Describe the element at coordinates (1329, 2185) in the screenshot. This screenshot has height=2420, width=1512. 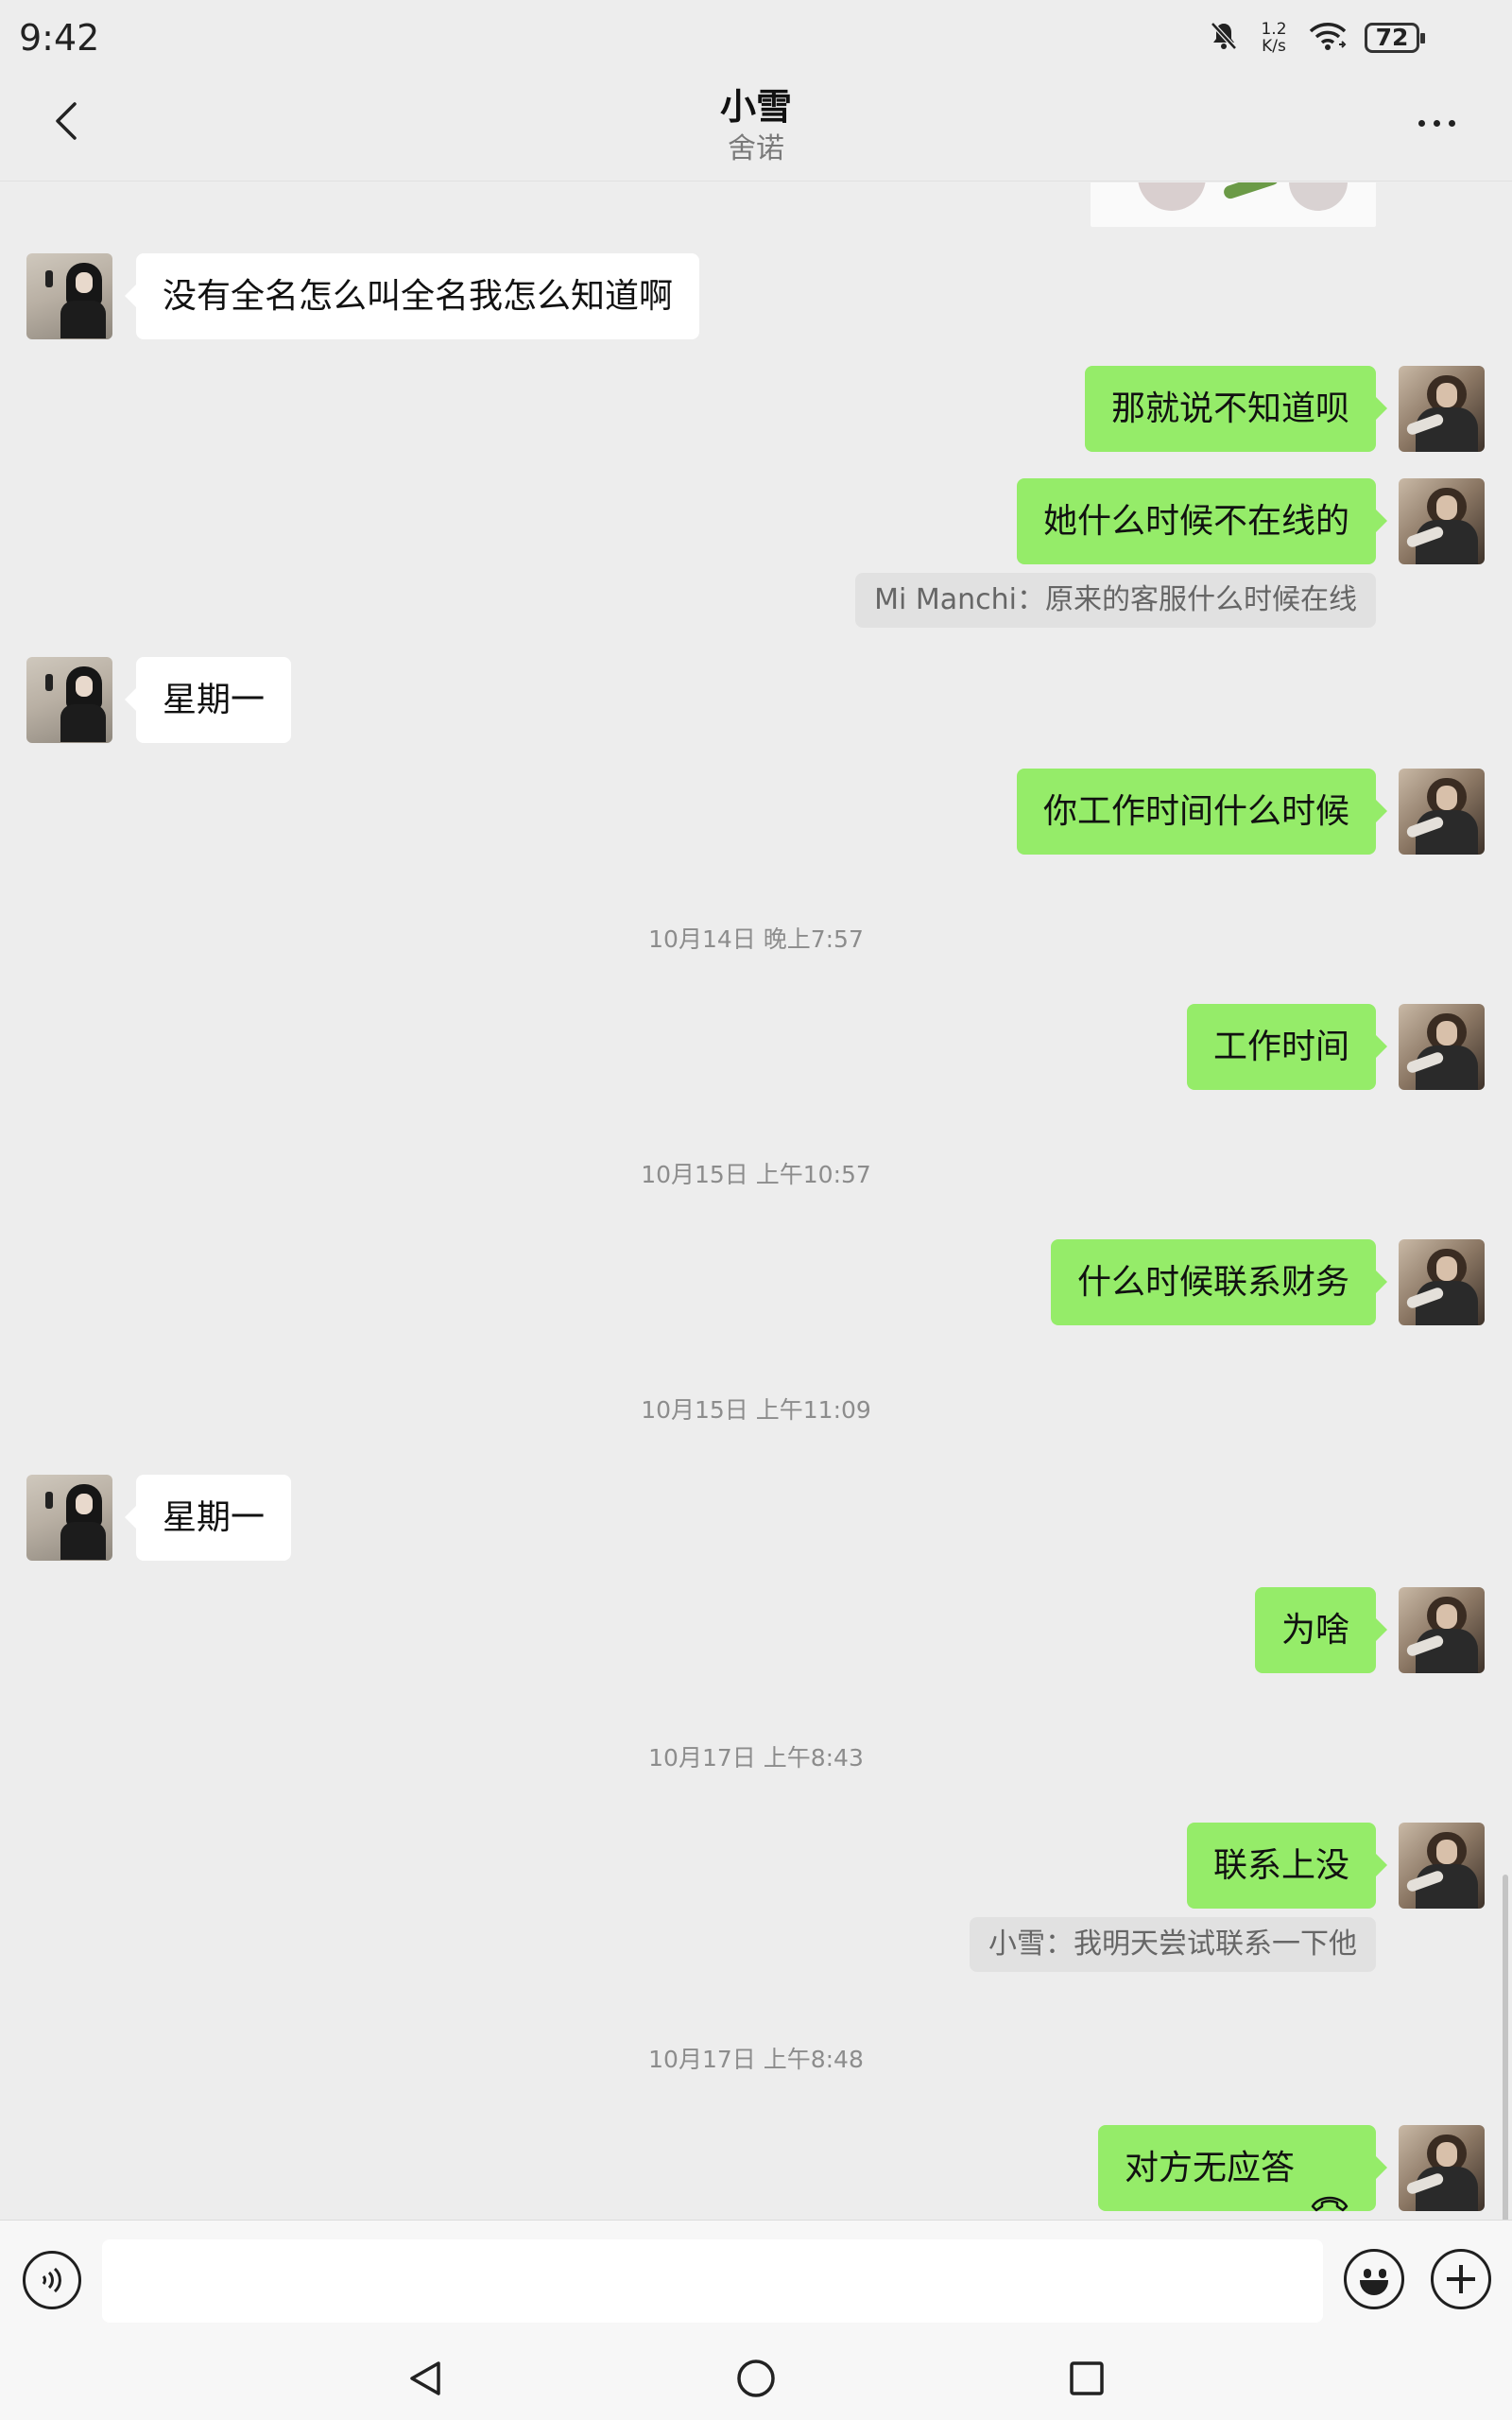
I see `call-hangup-icon` at that location.